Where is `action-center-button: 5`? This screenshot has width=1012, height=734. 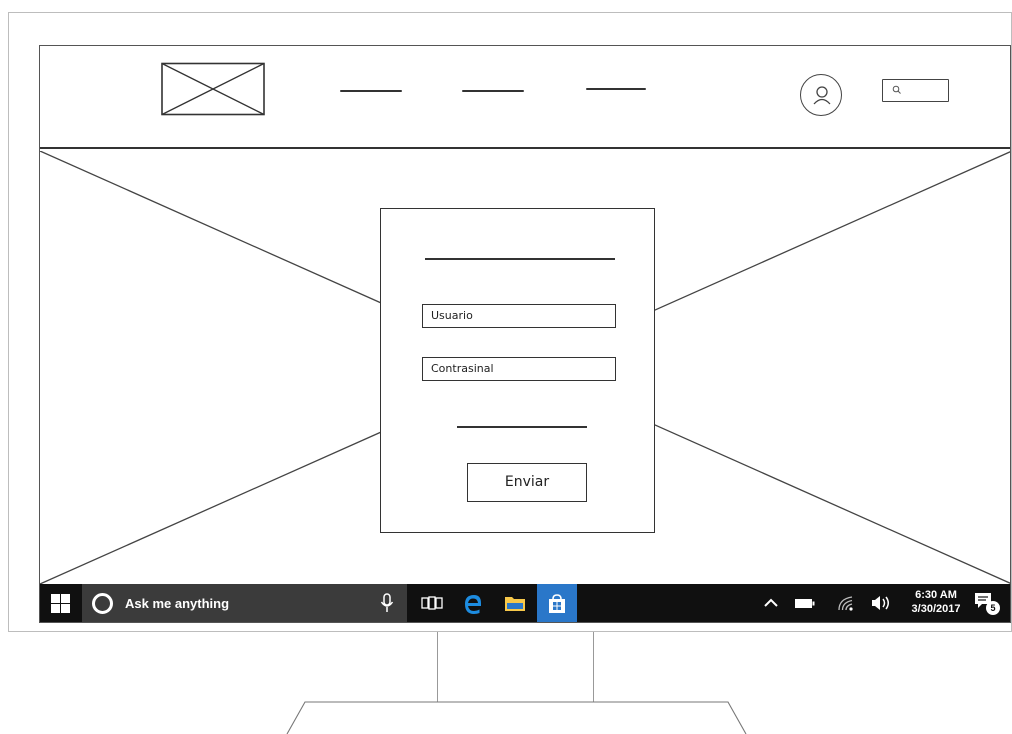 action-center-button: 5 is located at coordinates (988, 604).